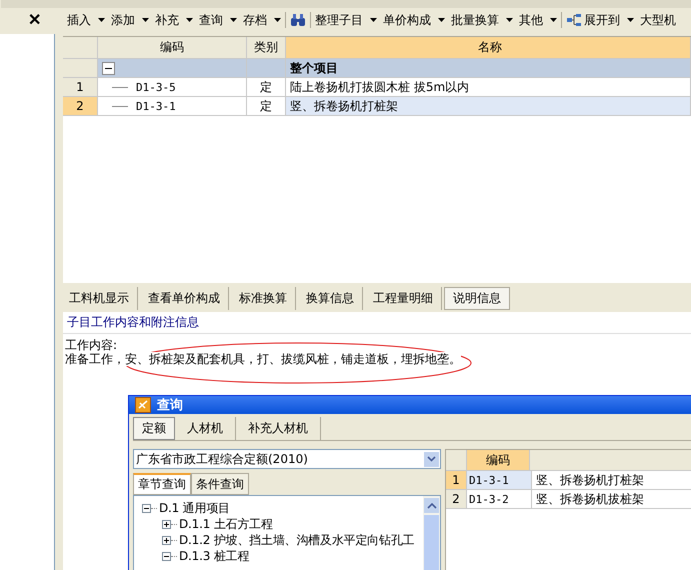 Image resolution: width=691 pixels, height=570 pixels. I want to click on table-cell-text: 竖、拆卷扬机打桩架, so click(590, 480).